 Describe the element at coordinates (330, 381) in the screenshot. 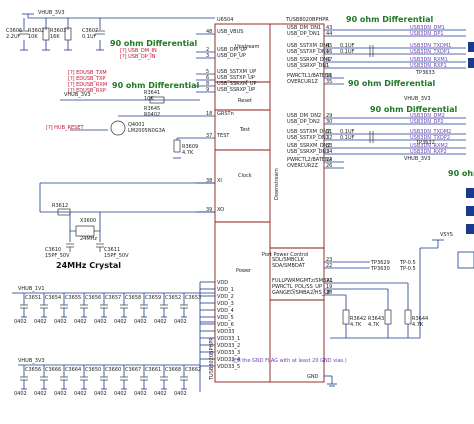

I see `ic-gnd-symbol` at that location.